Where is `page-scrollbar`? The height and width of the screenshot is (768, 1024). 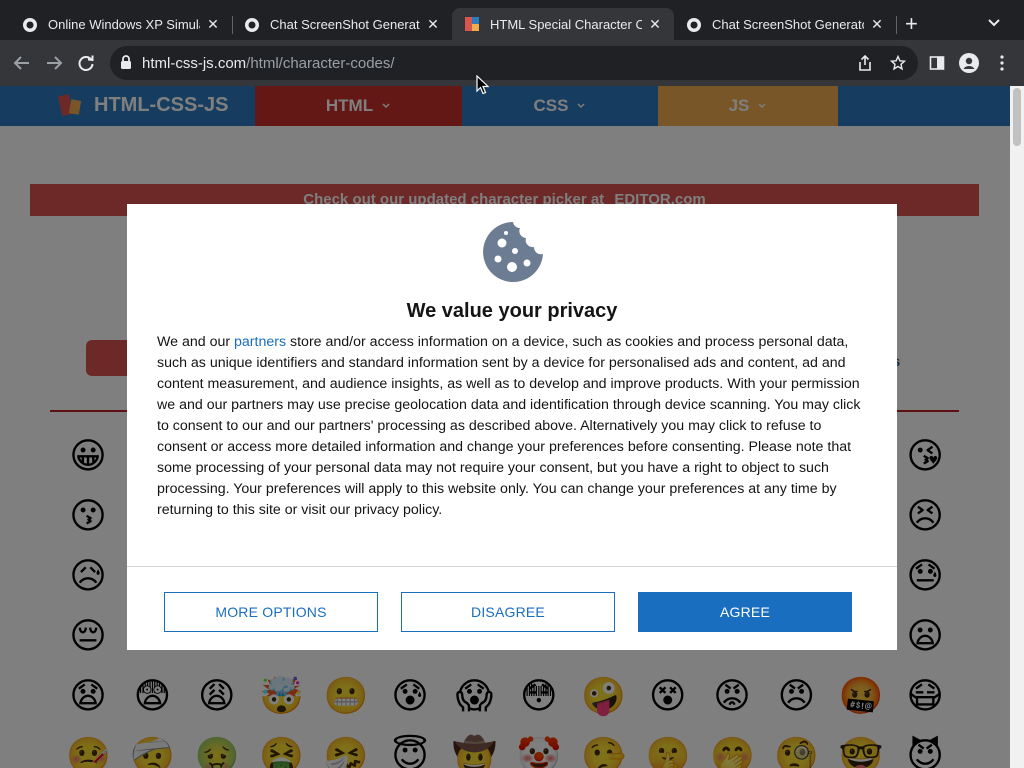 page-scrollbar is located at coordinates (1017, 427).